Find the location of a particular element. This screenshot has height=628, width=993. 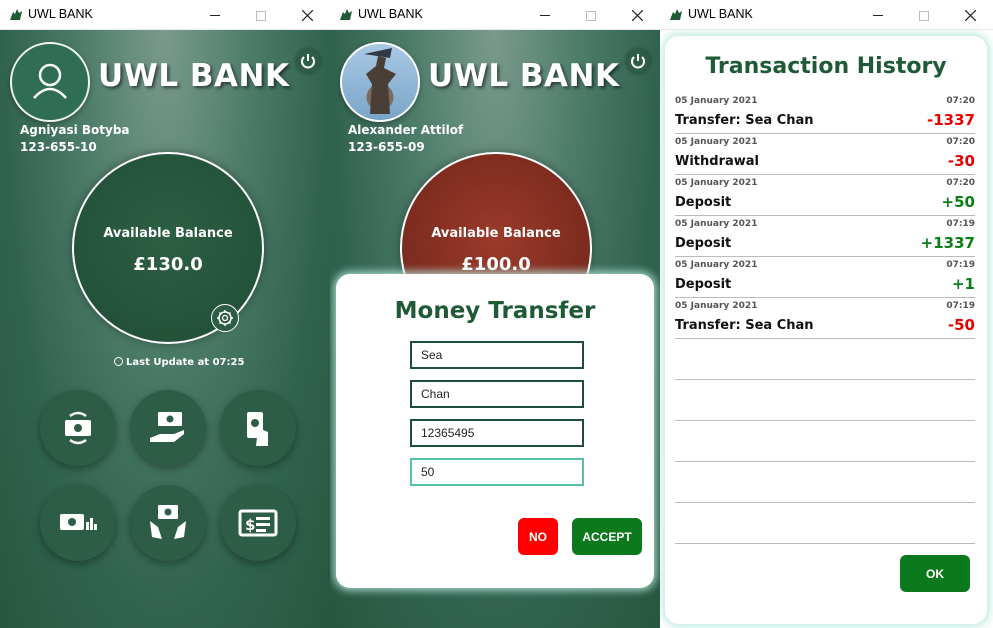

statement-icon: $ is located at coordinates (258, 523).